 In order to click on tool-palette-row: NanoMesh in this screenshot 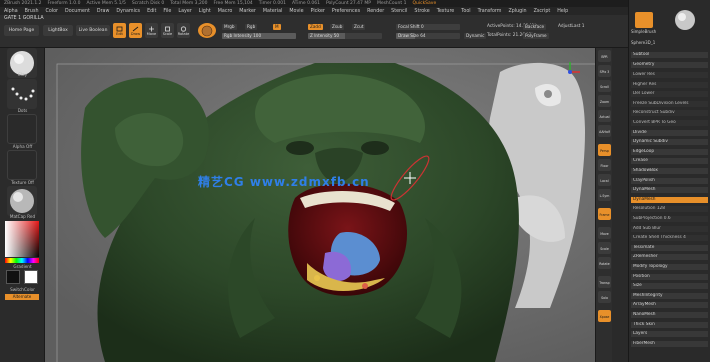, I will do `click(669, 315)`.